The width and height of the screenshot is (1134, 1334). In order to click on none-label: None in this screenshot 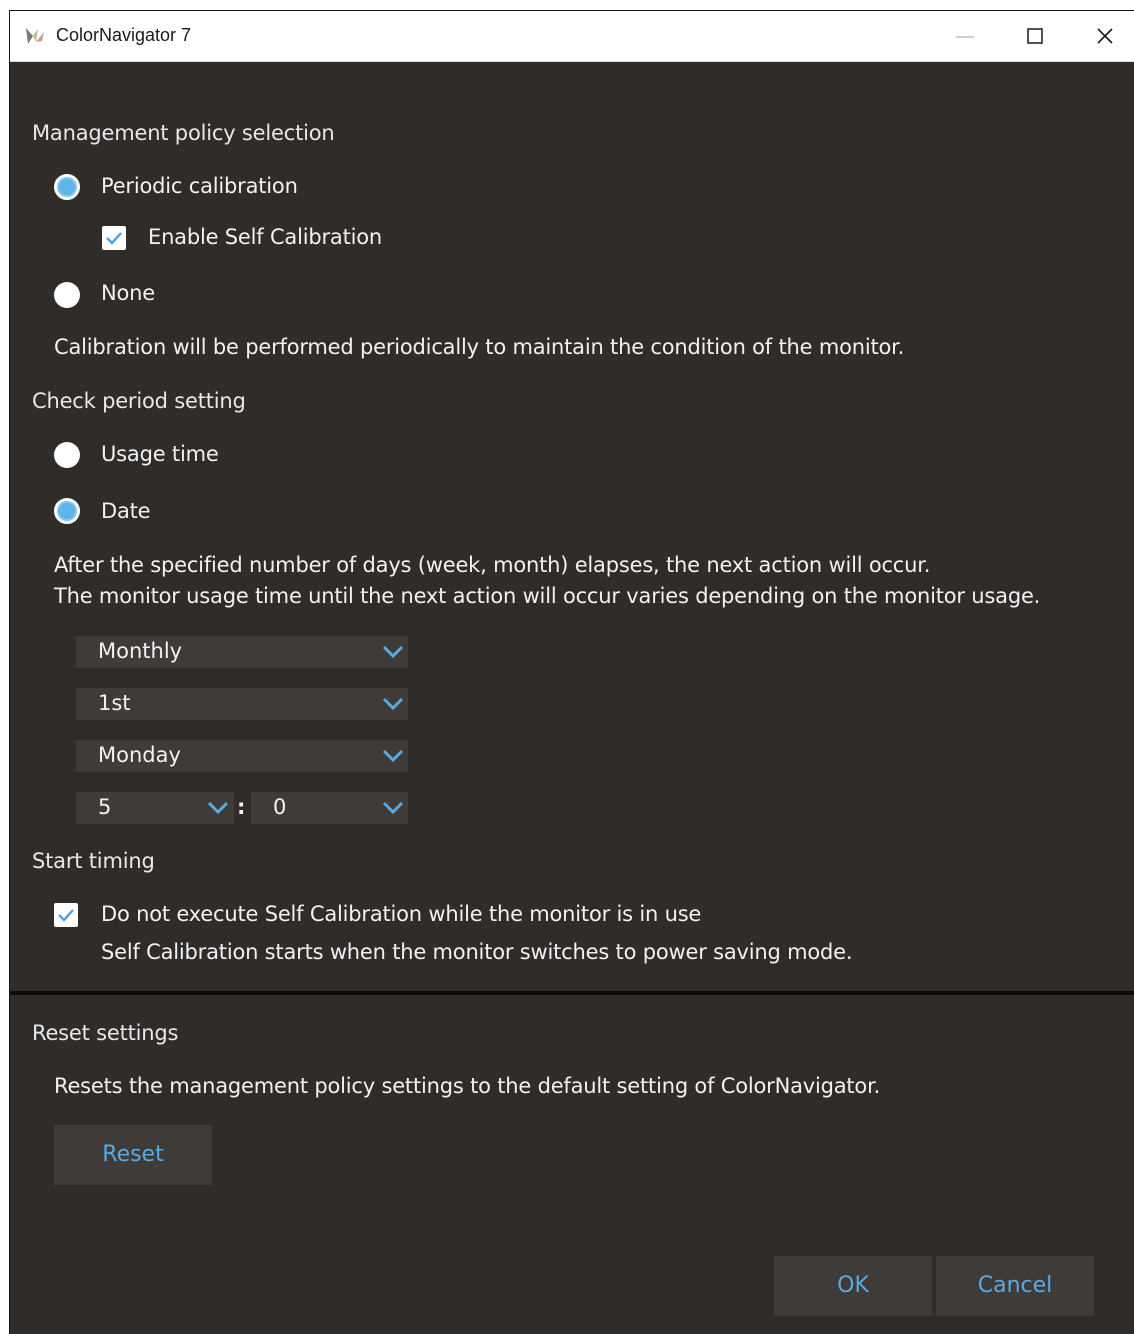, I will do `click(128, 293)`.